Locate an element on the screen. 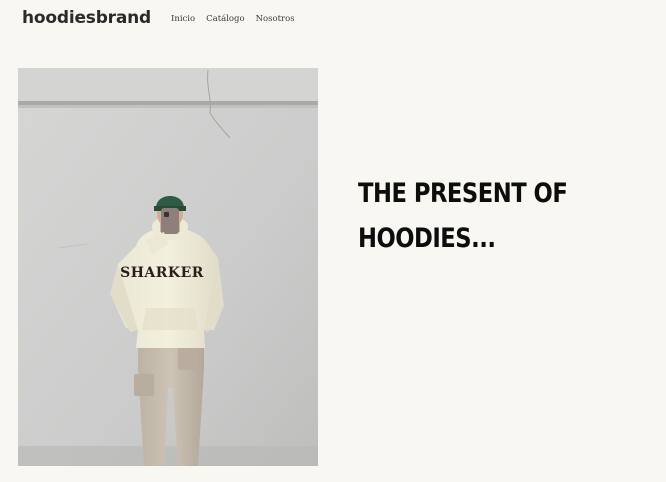 This screenshot has height=482, width=666. nav-item-inicio: Inicio is located at coordinates (183, 19).